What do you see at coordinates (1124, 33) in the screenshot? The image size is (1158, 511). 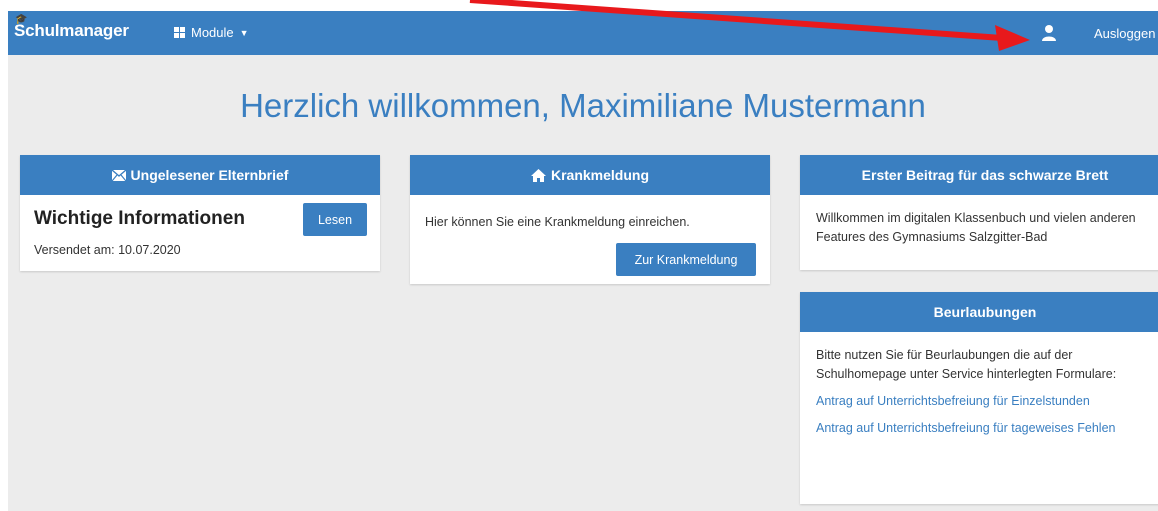 I see `logout-link: Ausloggen` at bounding box center [1124, 33].